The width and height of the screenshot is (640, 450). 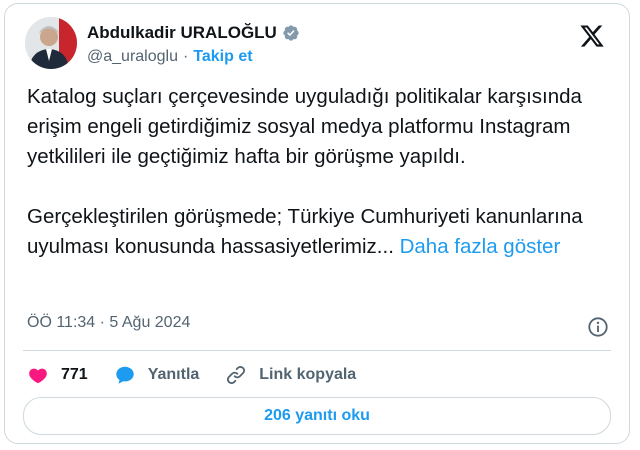 I want to click on avatar, so click(x=51, y=43).